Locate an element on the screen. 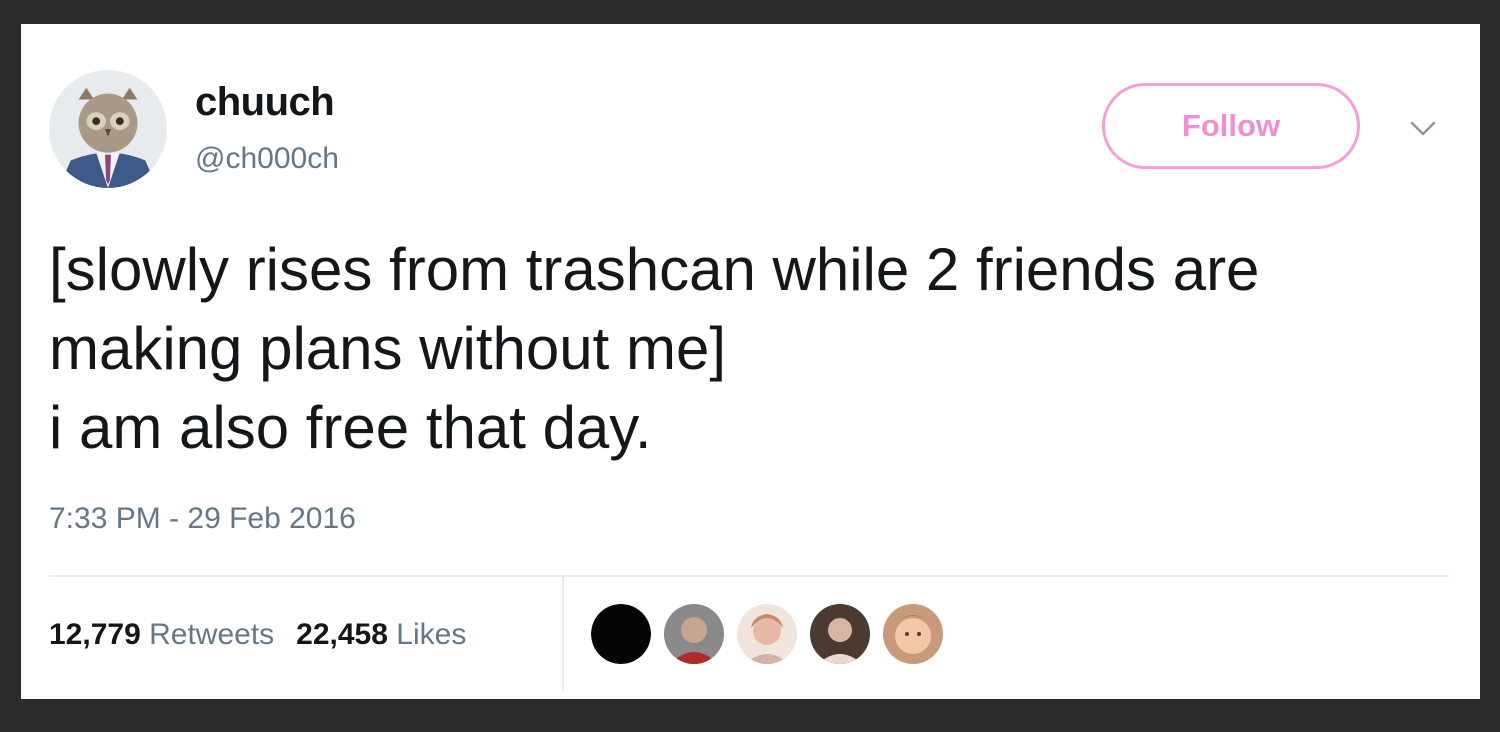  author-handle: @ch000ch is located at coordinates (267, 159).